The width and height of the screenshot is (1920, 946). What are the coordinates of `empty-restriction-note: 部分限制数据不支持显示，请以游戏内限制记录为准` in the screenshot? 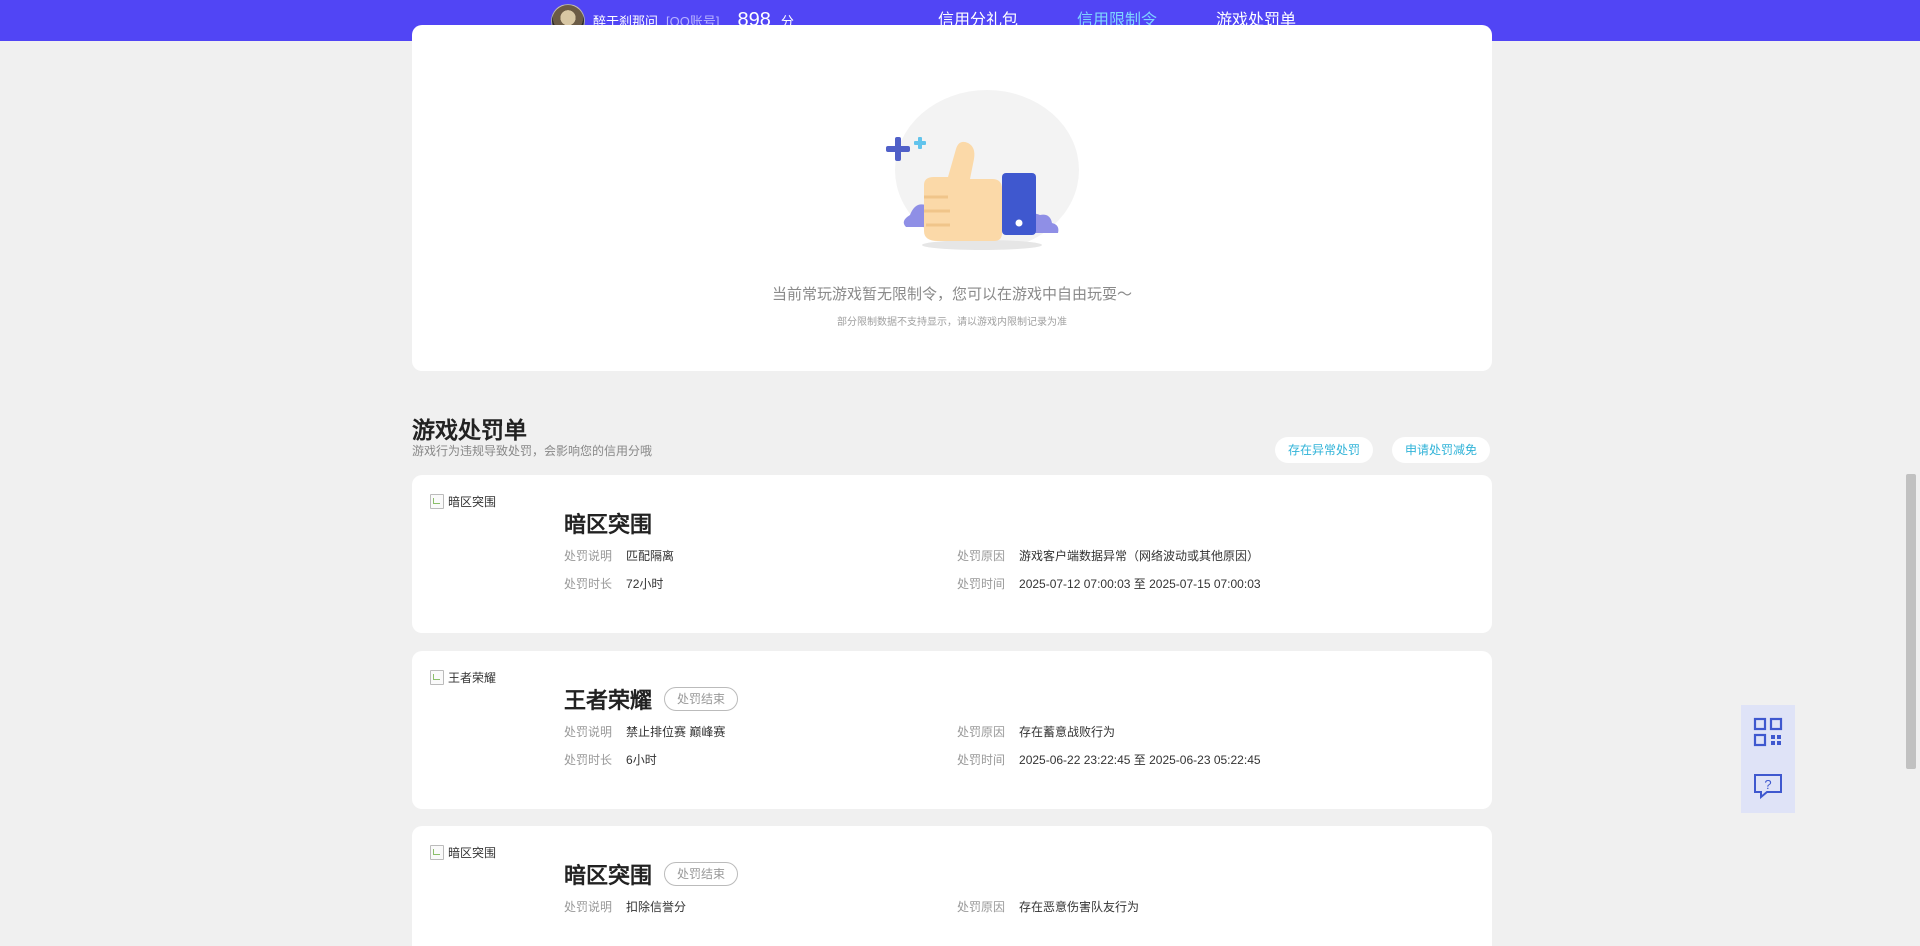 It's located at (952, 322).